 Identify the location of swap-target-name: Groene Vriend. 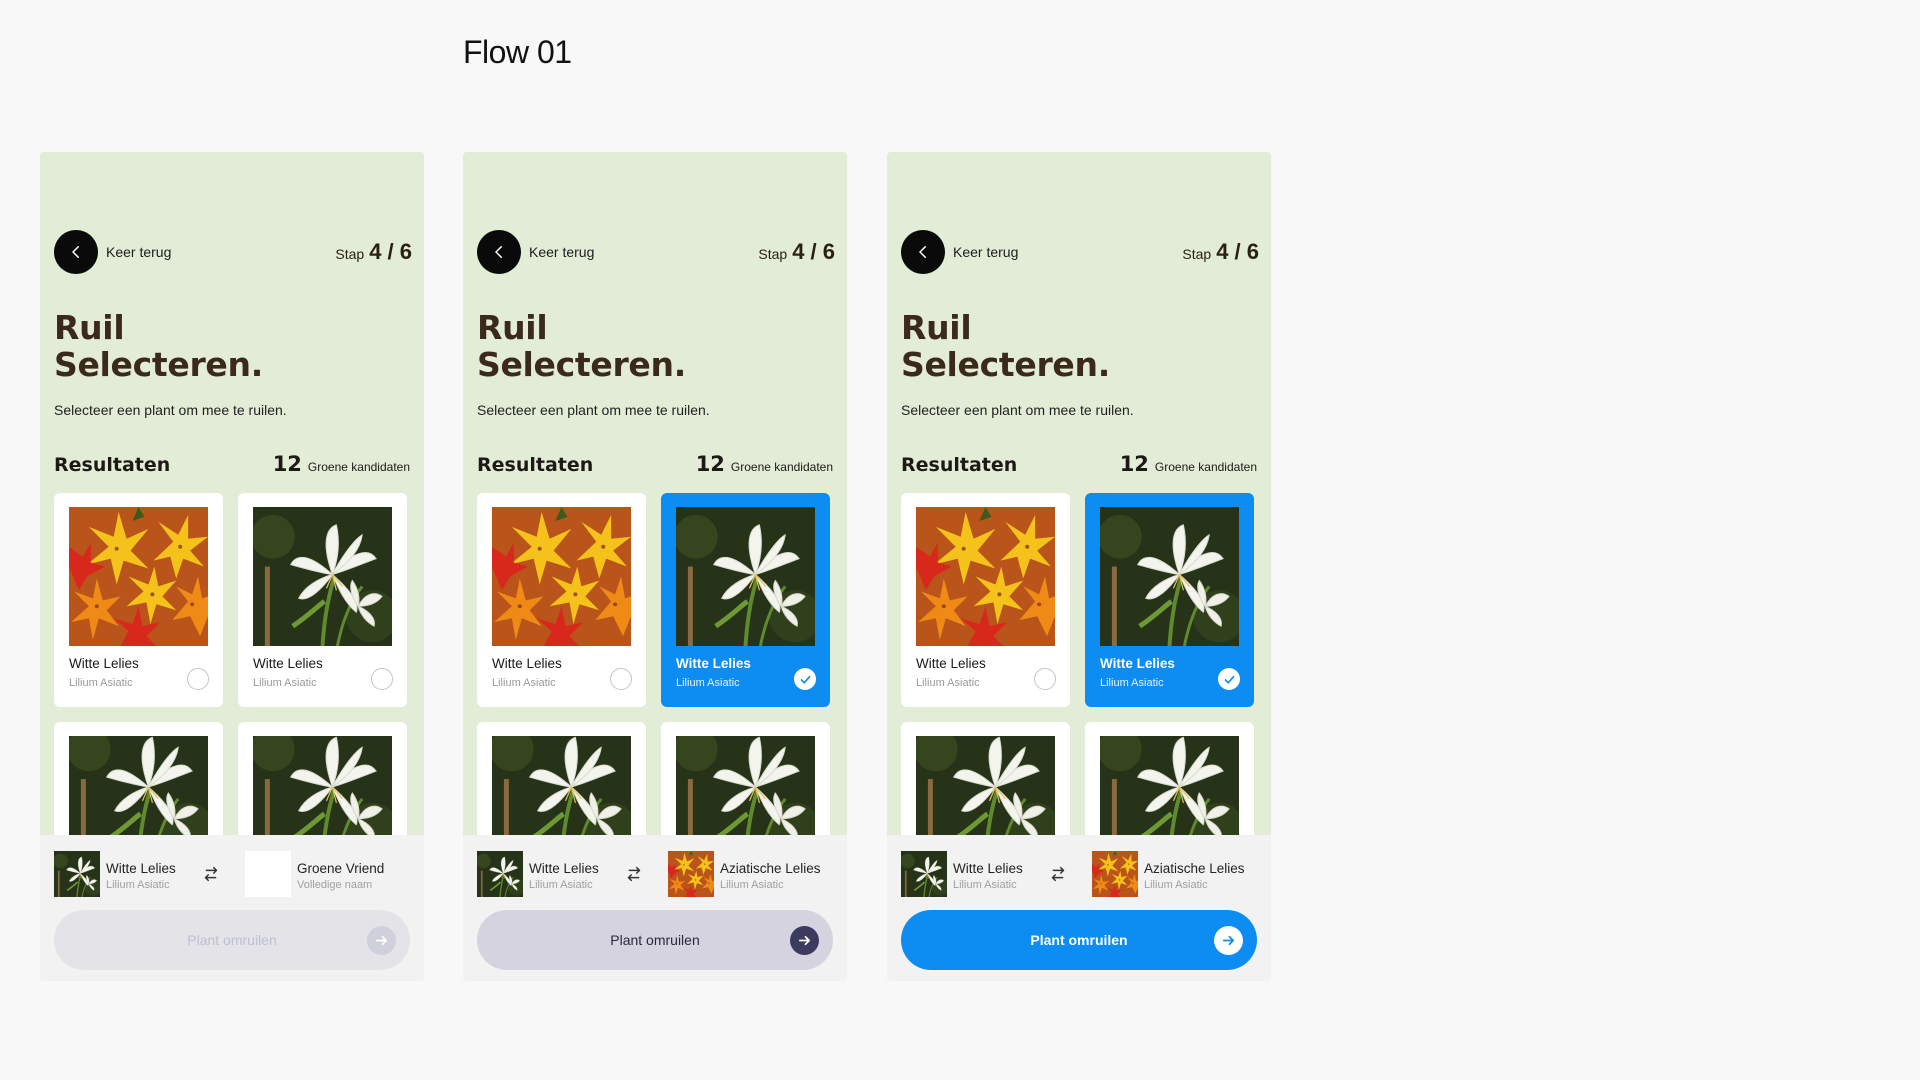
(341, 868).